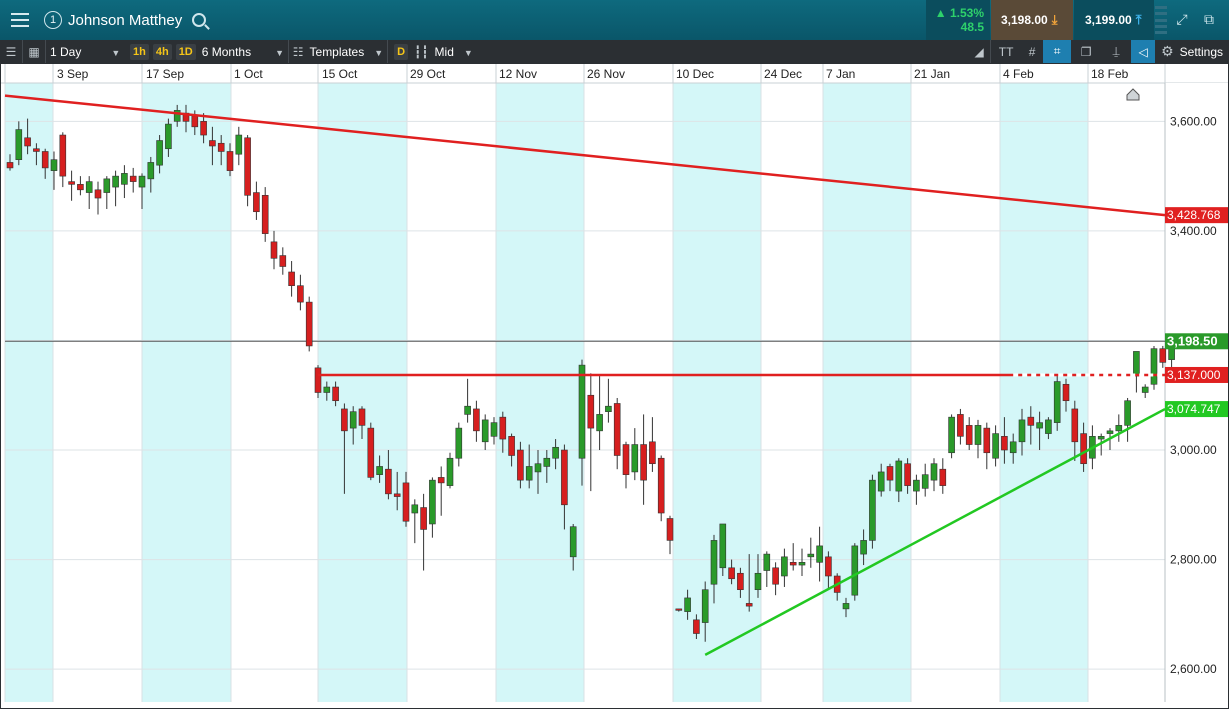  What do you see at coordinates (932, 74) in the screenshot?
I see `x-tick-label: 21 Jan` at bounding box center [932, 74].